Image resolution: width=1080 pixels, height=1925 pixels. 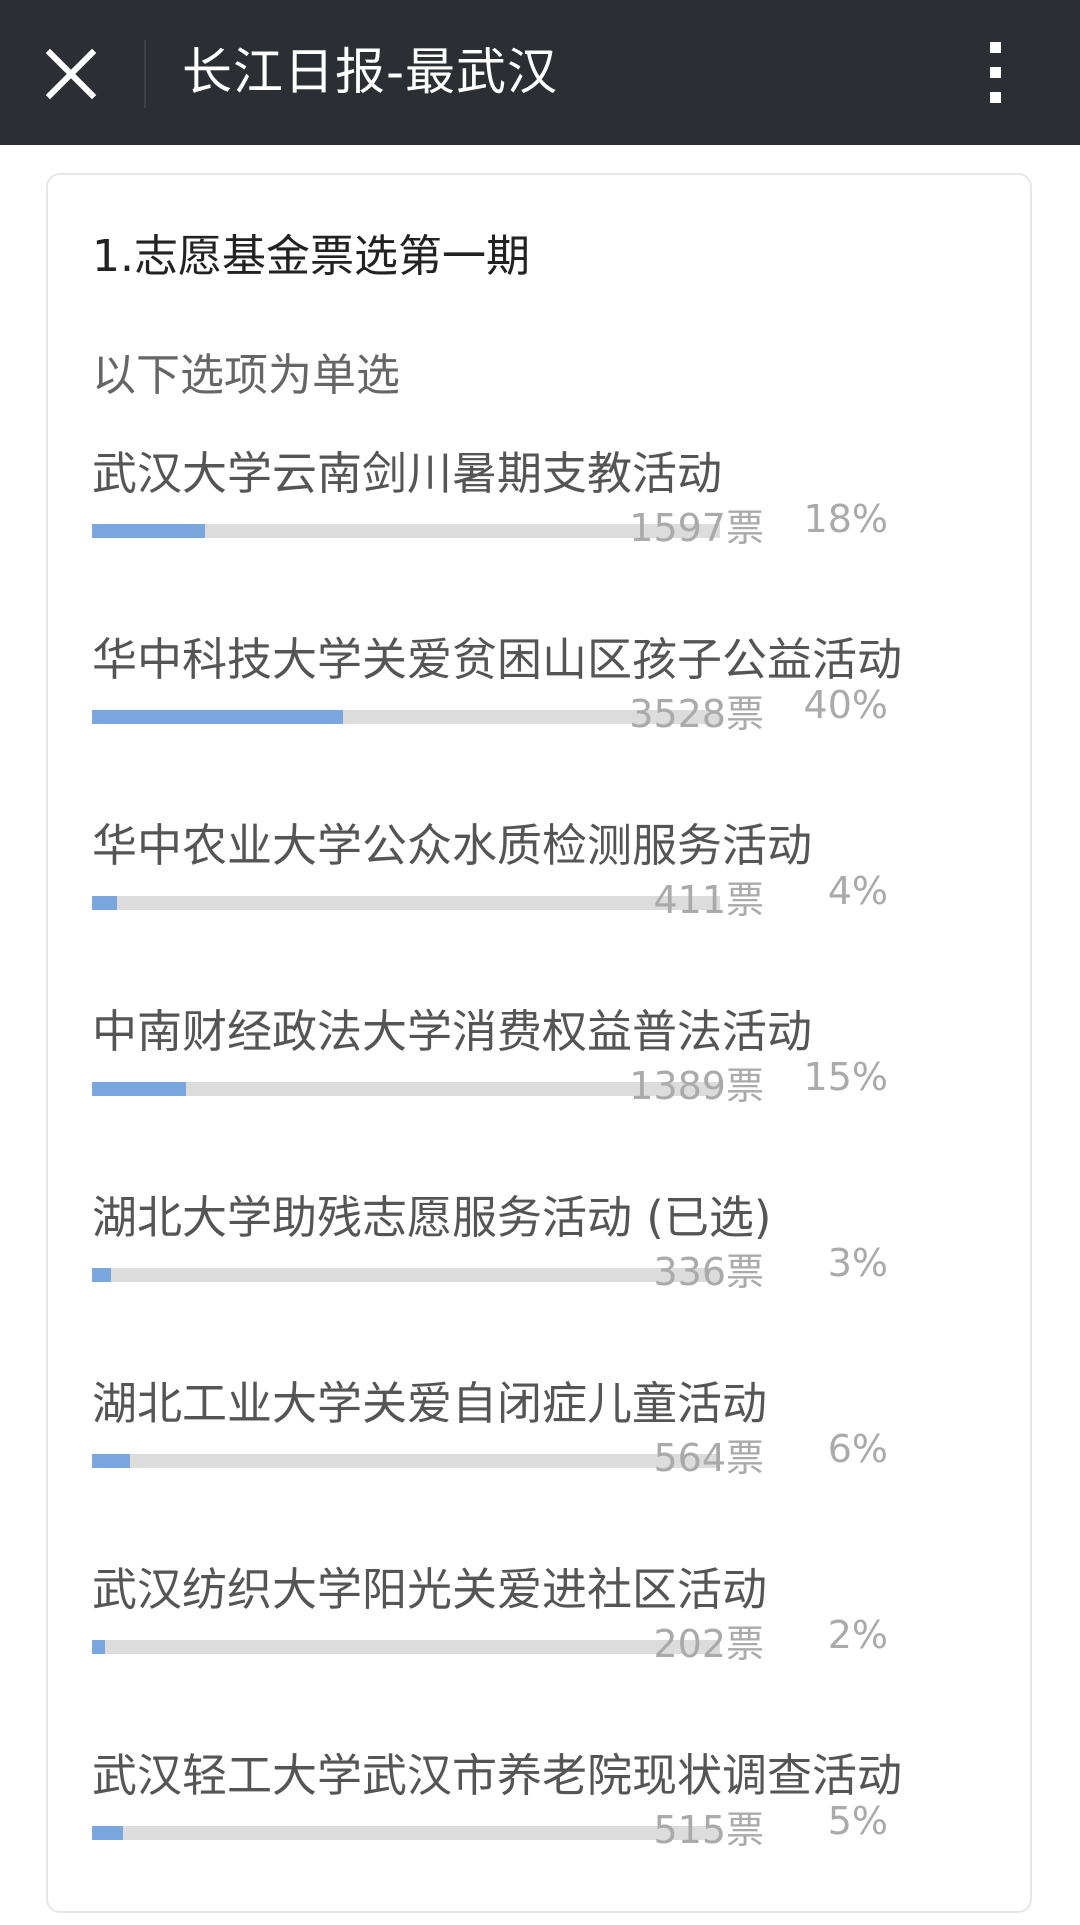 I want to click on vote-percent: 3%, so click(x=857, y=1263).